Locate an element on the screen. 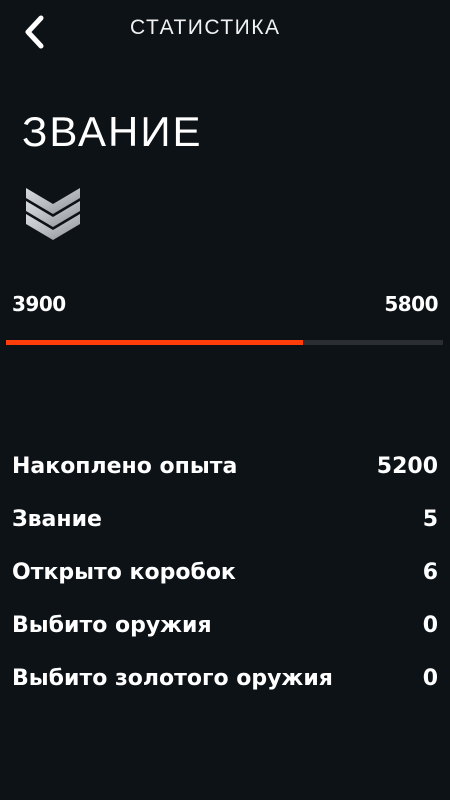 The height and width of the screenshot is (800, 450). back-button is located at coordinates (34, 32).